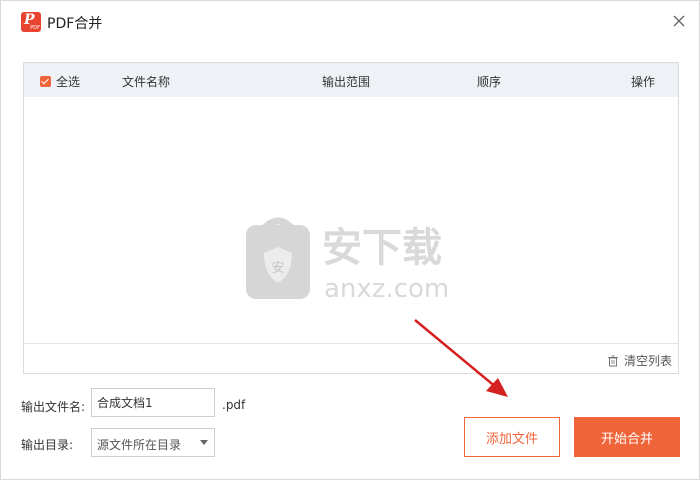 The width and height of the screenshot is (700, 480). I want to click on table-footer: 清空列表, so click(351, 358).